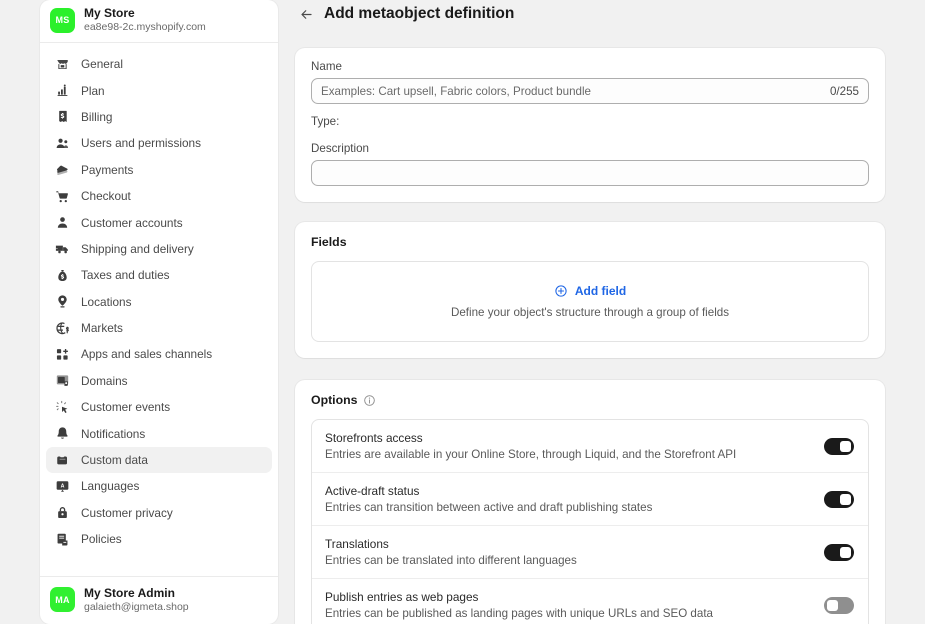 This screenshot has width=925, height=624. What do you see at coordinates (357, 544) in the screenshot?
I see `option-title: Translations` at bounding box center [357, 544].